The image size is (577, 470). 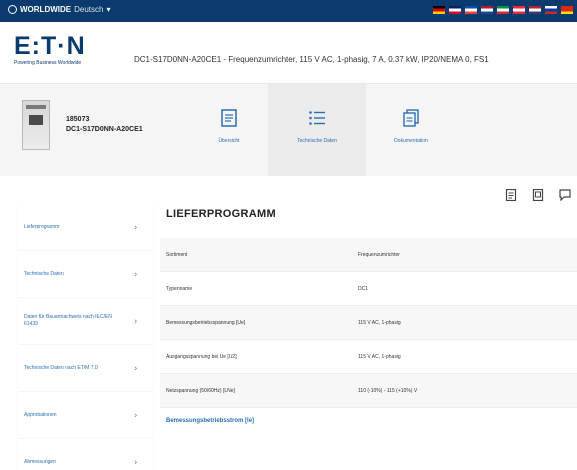 I want to click on tab-overview-label: Übersicht, so click(x=229, y=141).